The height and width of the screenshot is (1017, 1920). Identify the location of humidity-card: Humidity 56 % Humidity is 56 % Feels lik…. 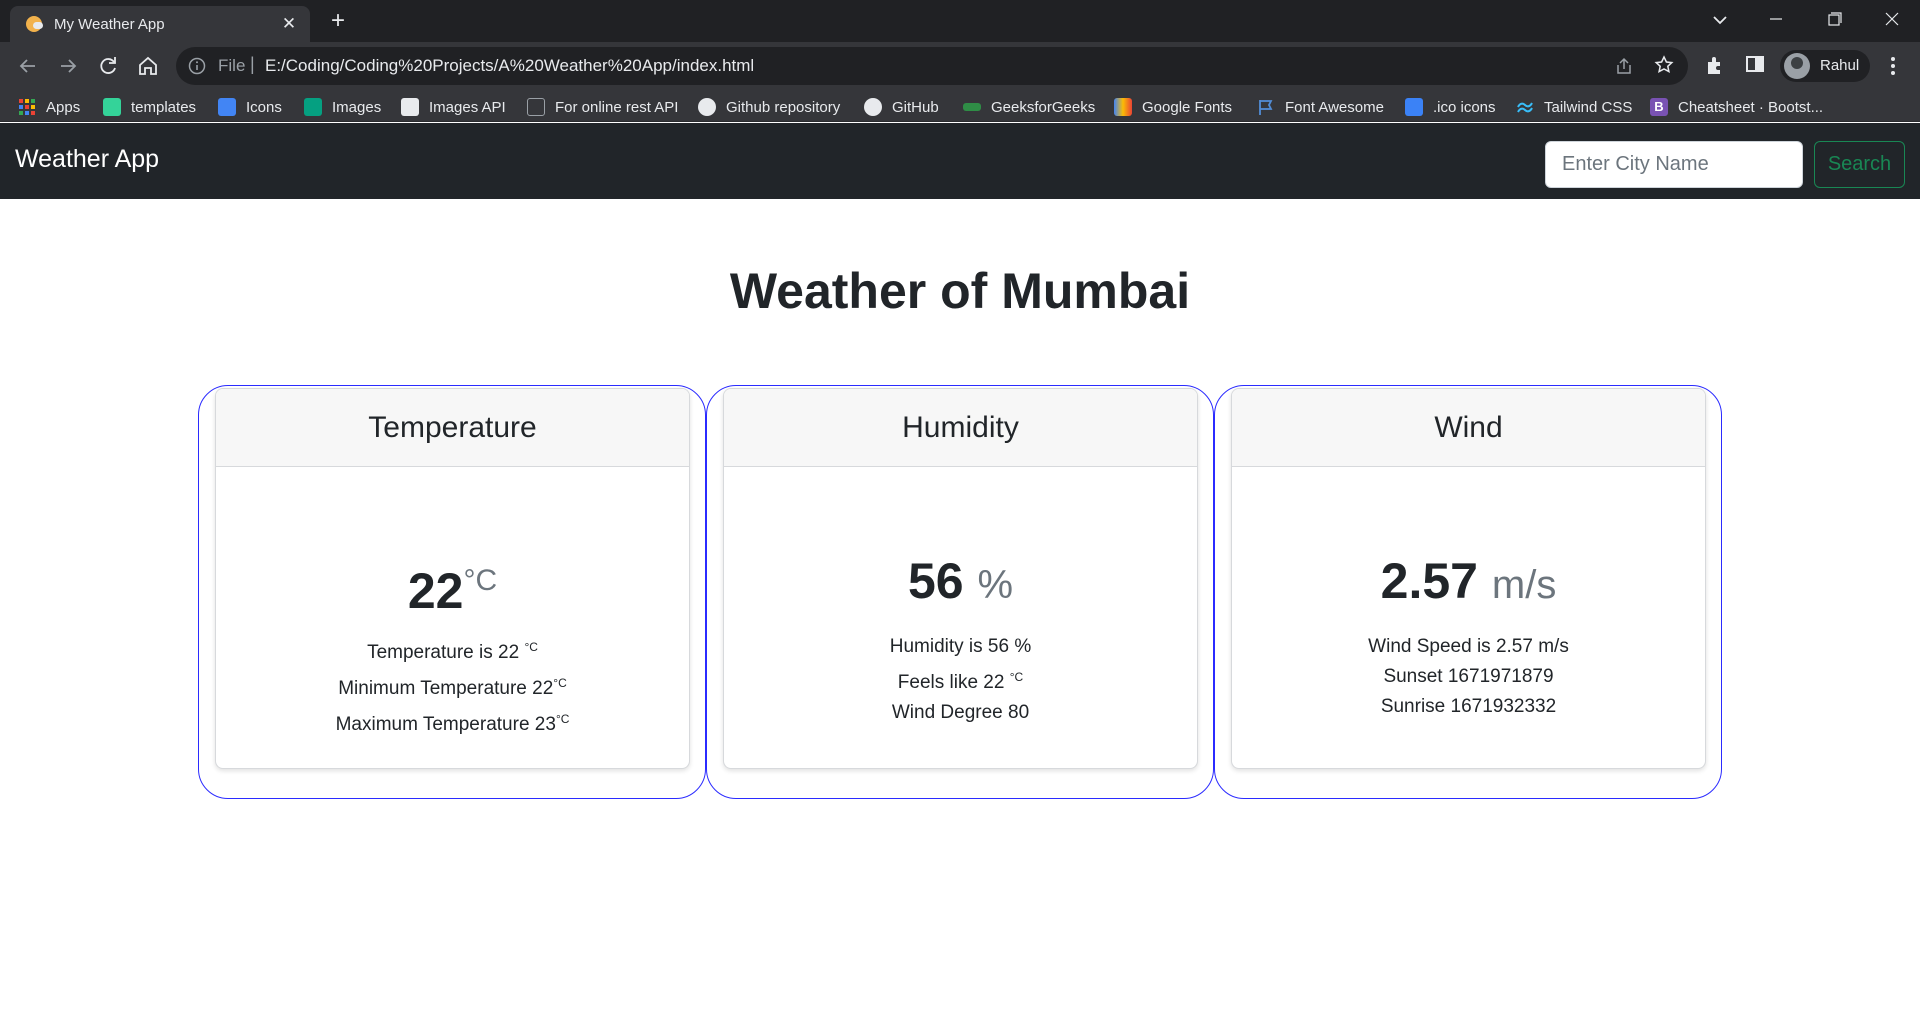
(960, 578).